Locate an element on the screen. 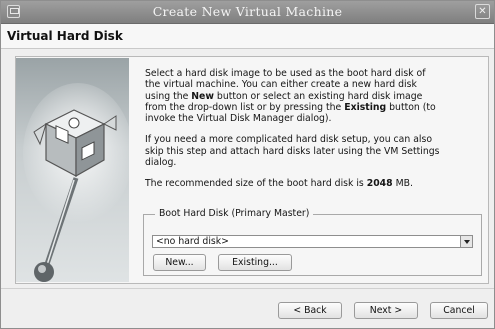 Image resolution: width=495 pixels, height=329 pixels. page-header: Virtual Hard Disk is located at coordinates (247, 36).